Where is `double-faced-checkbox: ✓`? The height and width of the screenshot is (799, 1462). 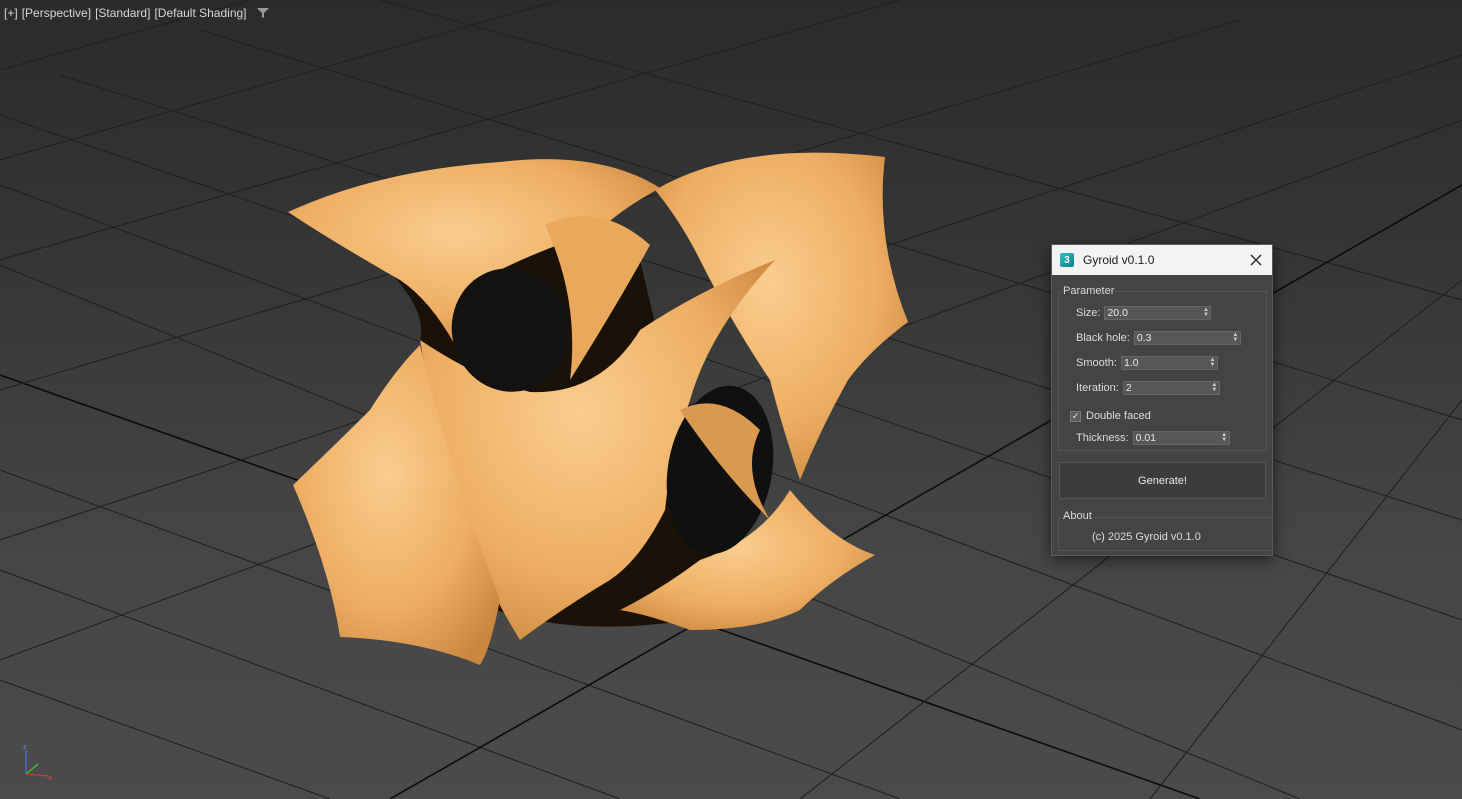 double-faced-checkbox: ✓ is located at coordinates (1075, 416).